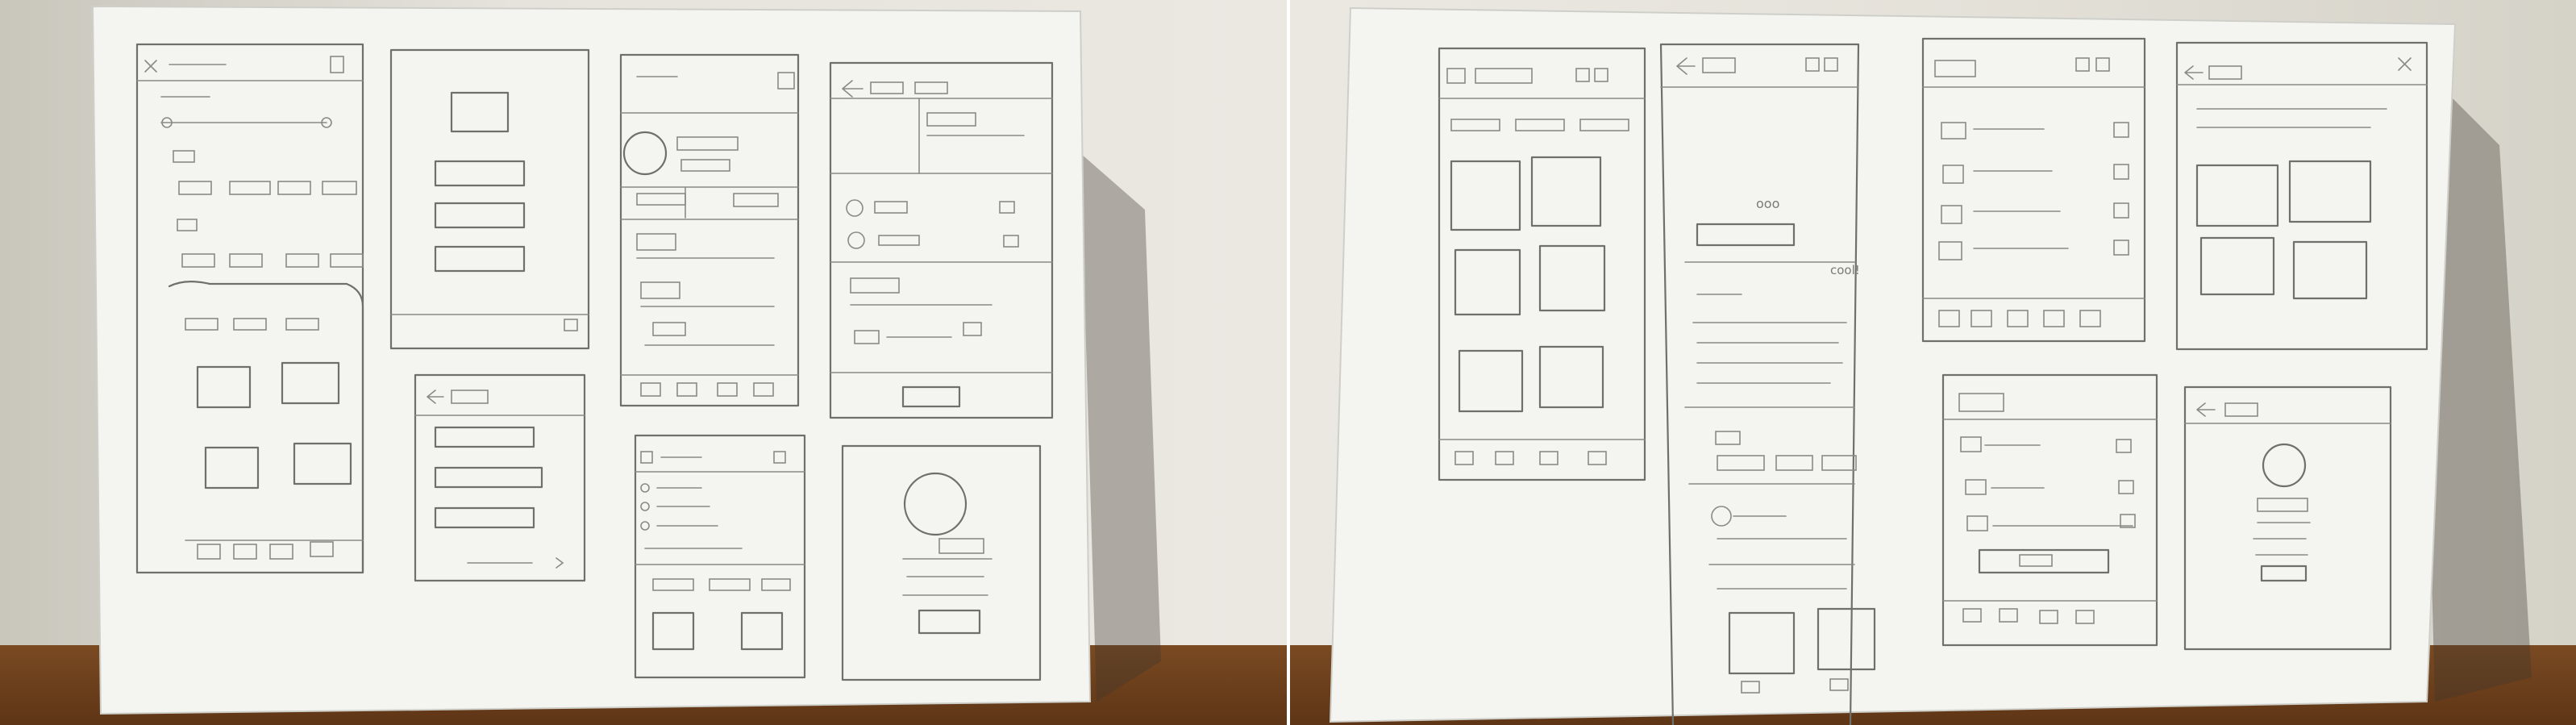 The image size is (2576, 725). What do you see at coordinates (1845, 270) in the screenshot?
I see `handwritten-note: cool!` at bounding box center [1845, 270].